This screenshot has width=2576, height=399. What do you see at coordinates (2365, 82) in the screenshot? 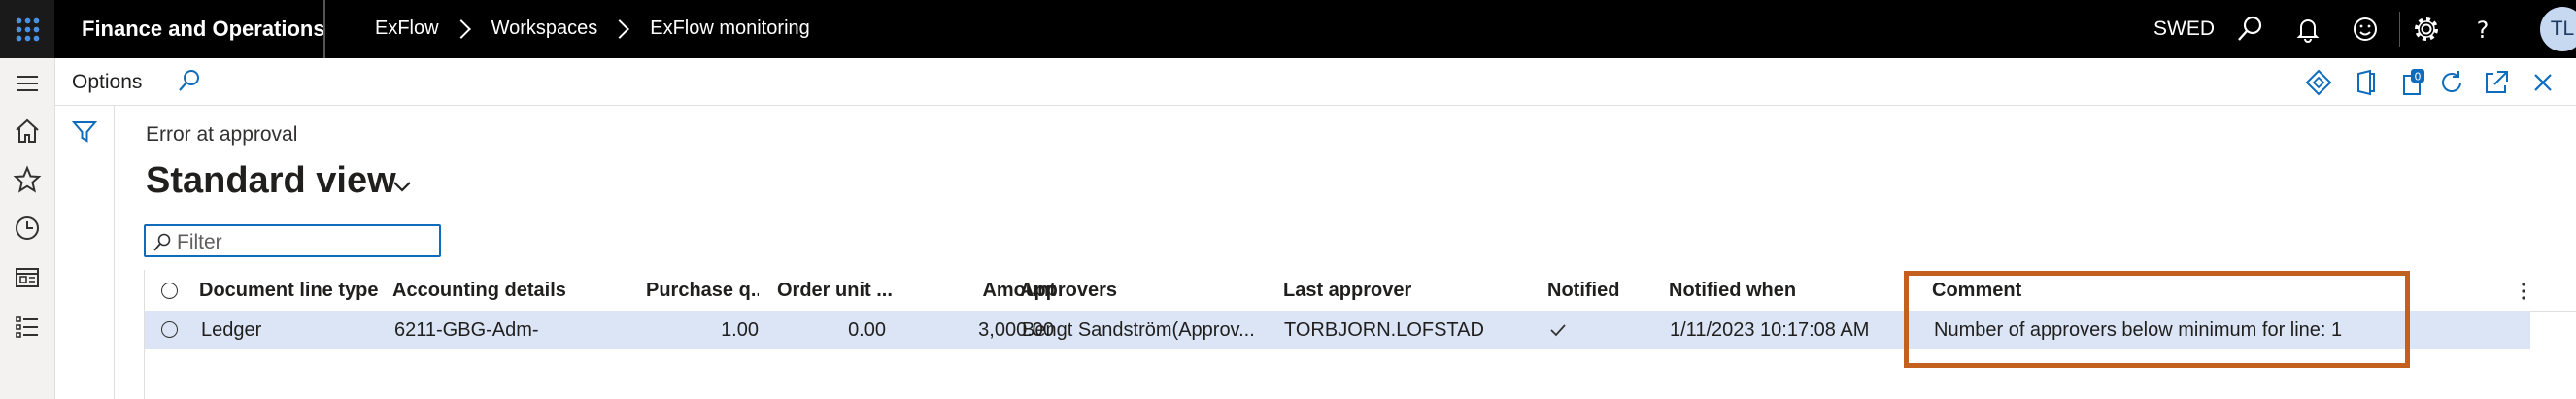
I see `office-icon` at bounding box center [2365, 82].